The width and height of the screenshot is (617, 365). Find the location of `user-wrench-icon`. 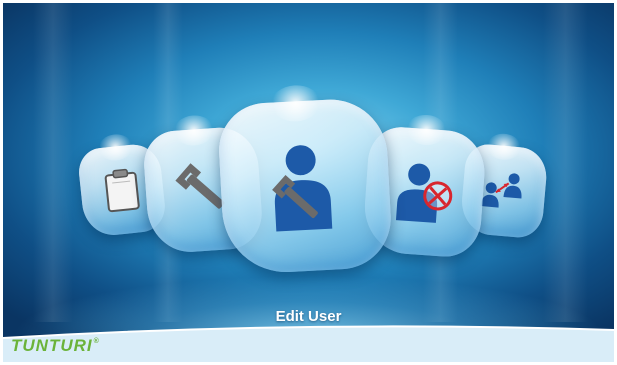

user-wrench-icon is located at coordinates (302, 188).